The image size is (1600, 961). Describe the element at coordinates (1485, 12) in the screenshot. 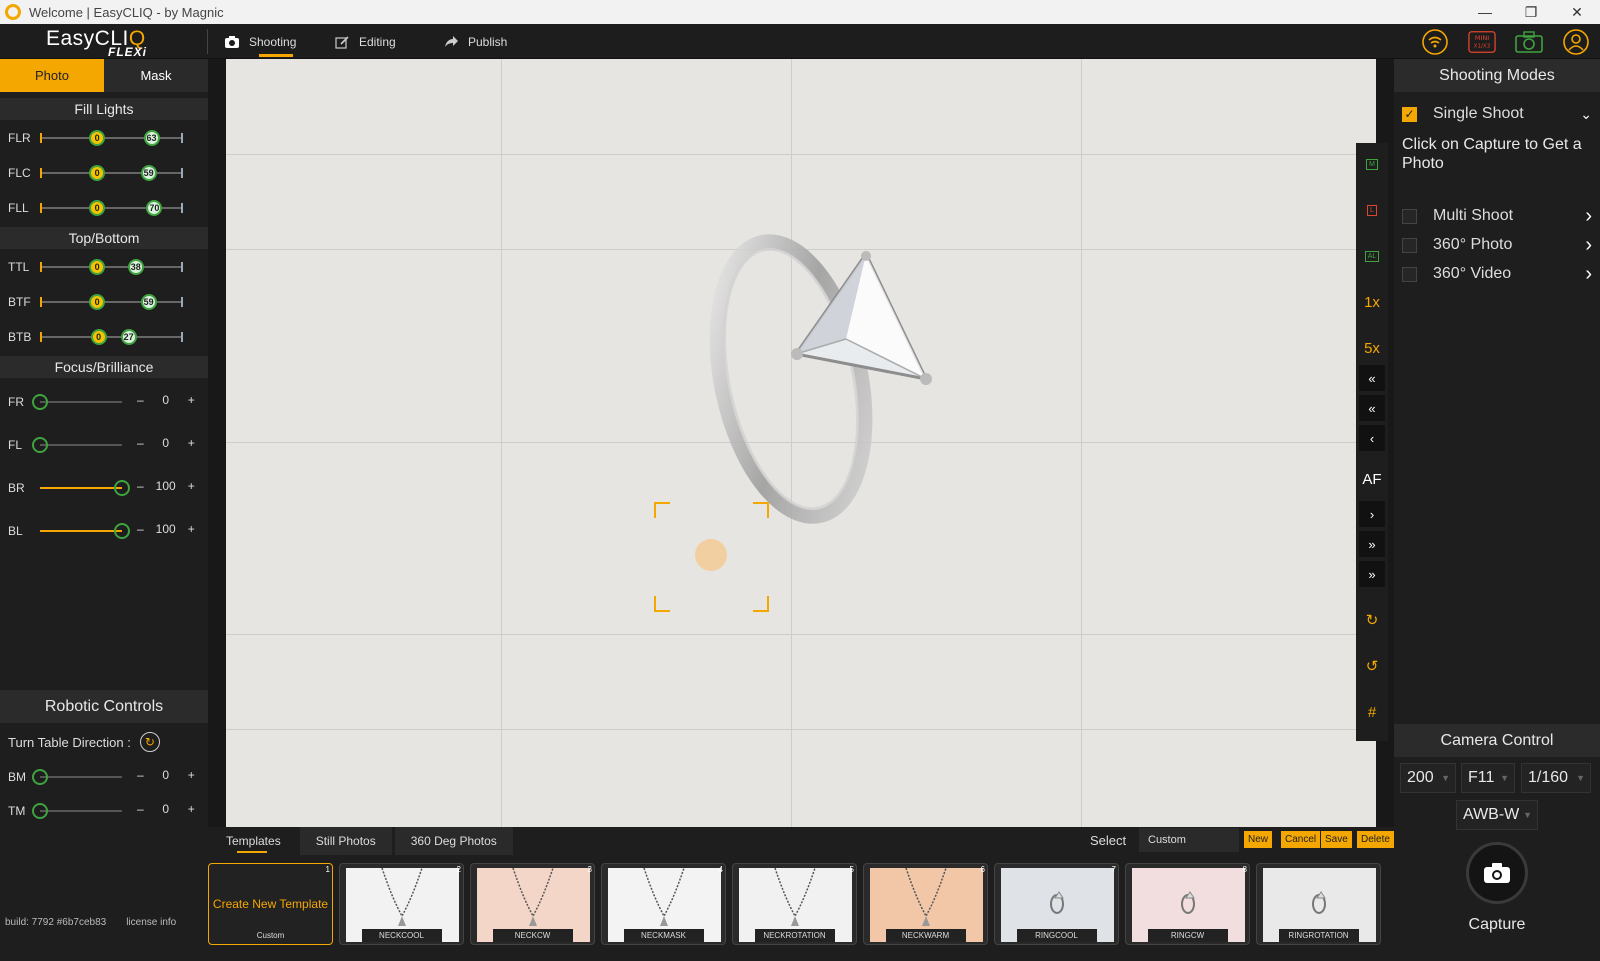

I see `minimize-button: —` at that location.